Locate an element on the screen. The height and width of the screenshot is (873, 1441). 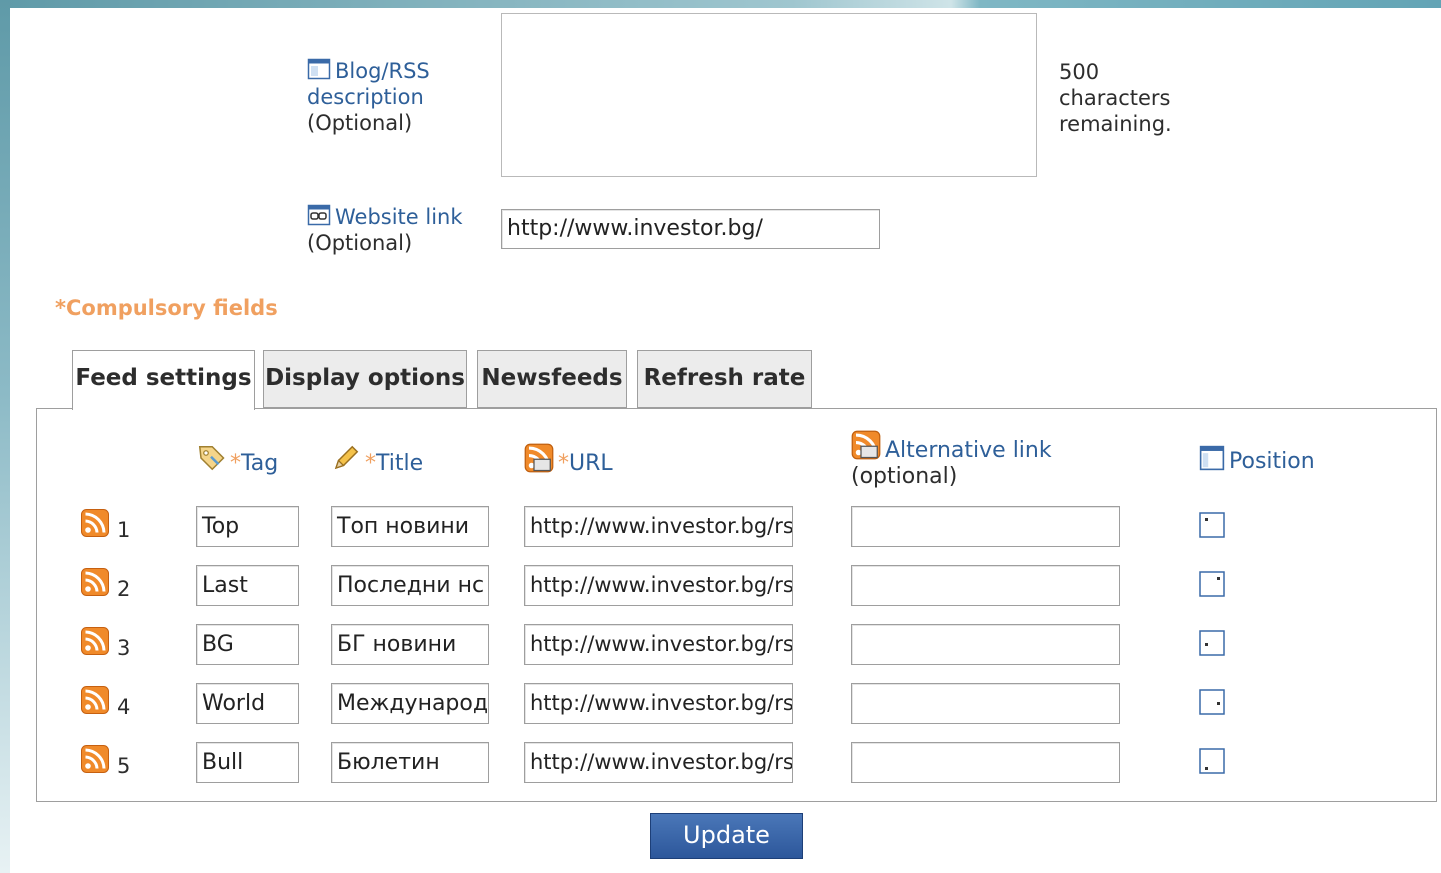
link-window-icon is located at coordinates (319, 215).